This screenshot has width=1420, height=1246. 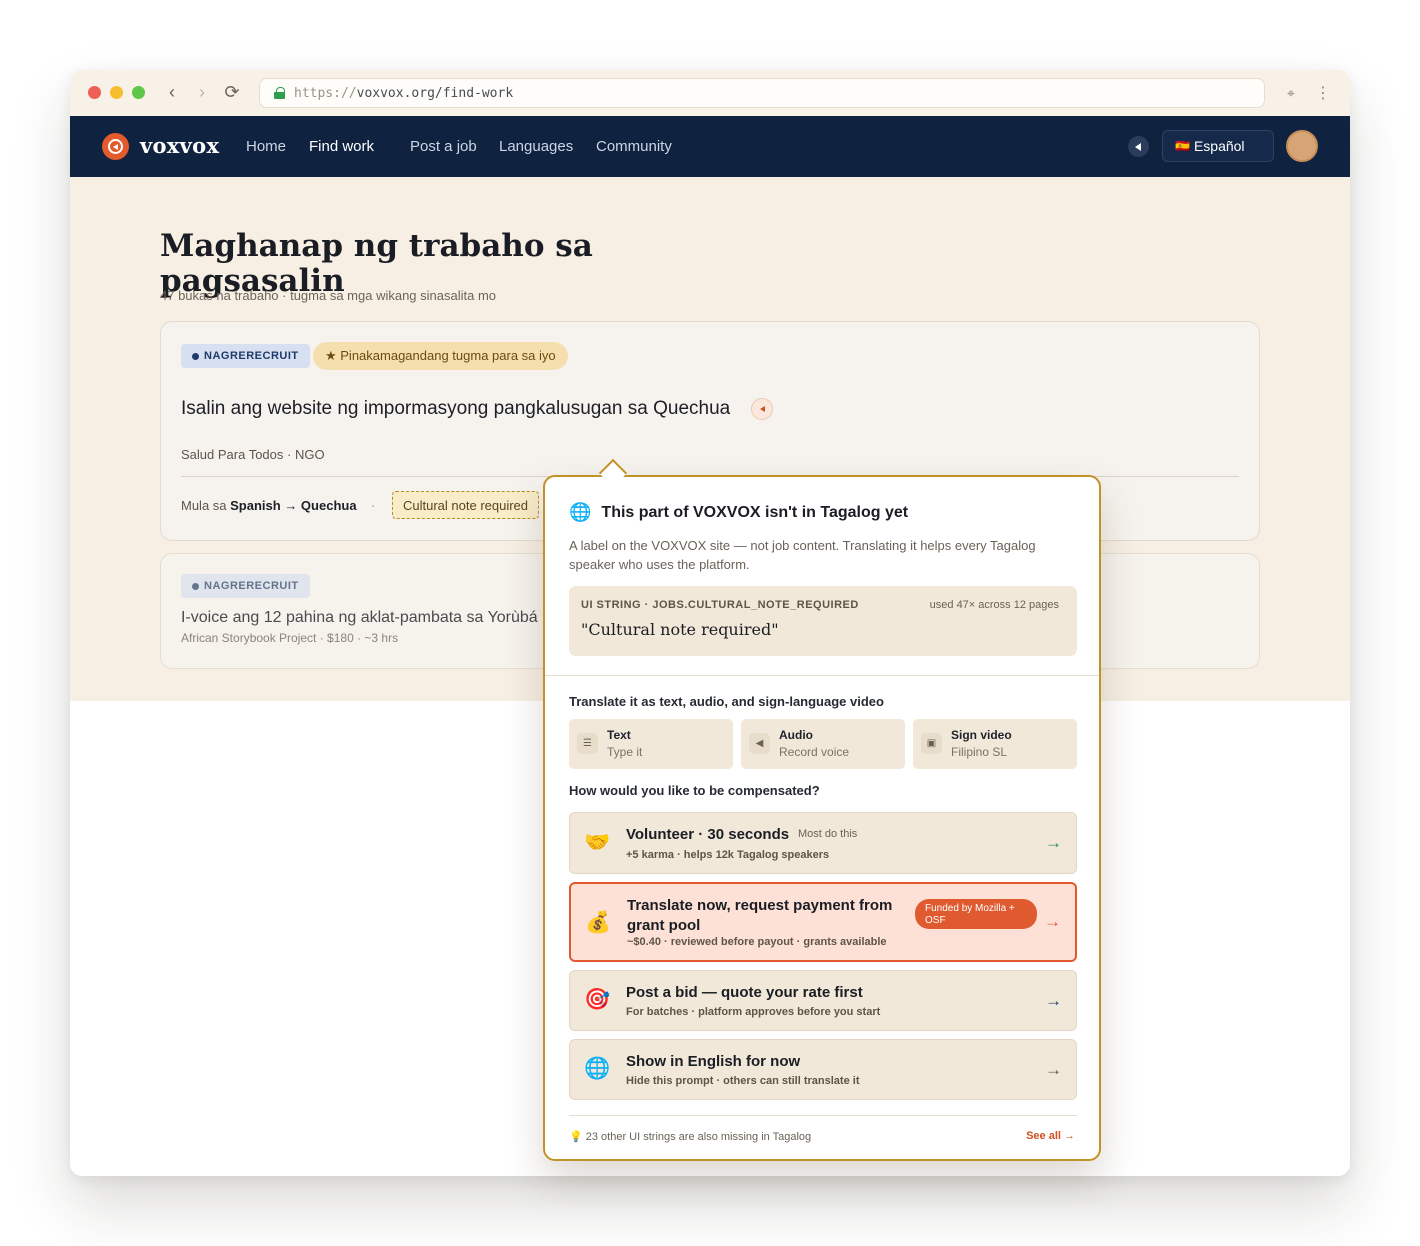 What do you see at coordinates (651, 744) in the screenshot?
I see `mode-text-button: ☰ Text Type it` at bounding box center [651, 744].